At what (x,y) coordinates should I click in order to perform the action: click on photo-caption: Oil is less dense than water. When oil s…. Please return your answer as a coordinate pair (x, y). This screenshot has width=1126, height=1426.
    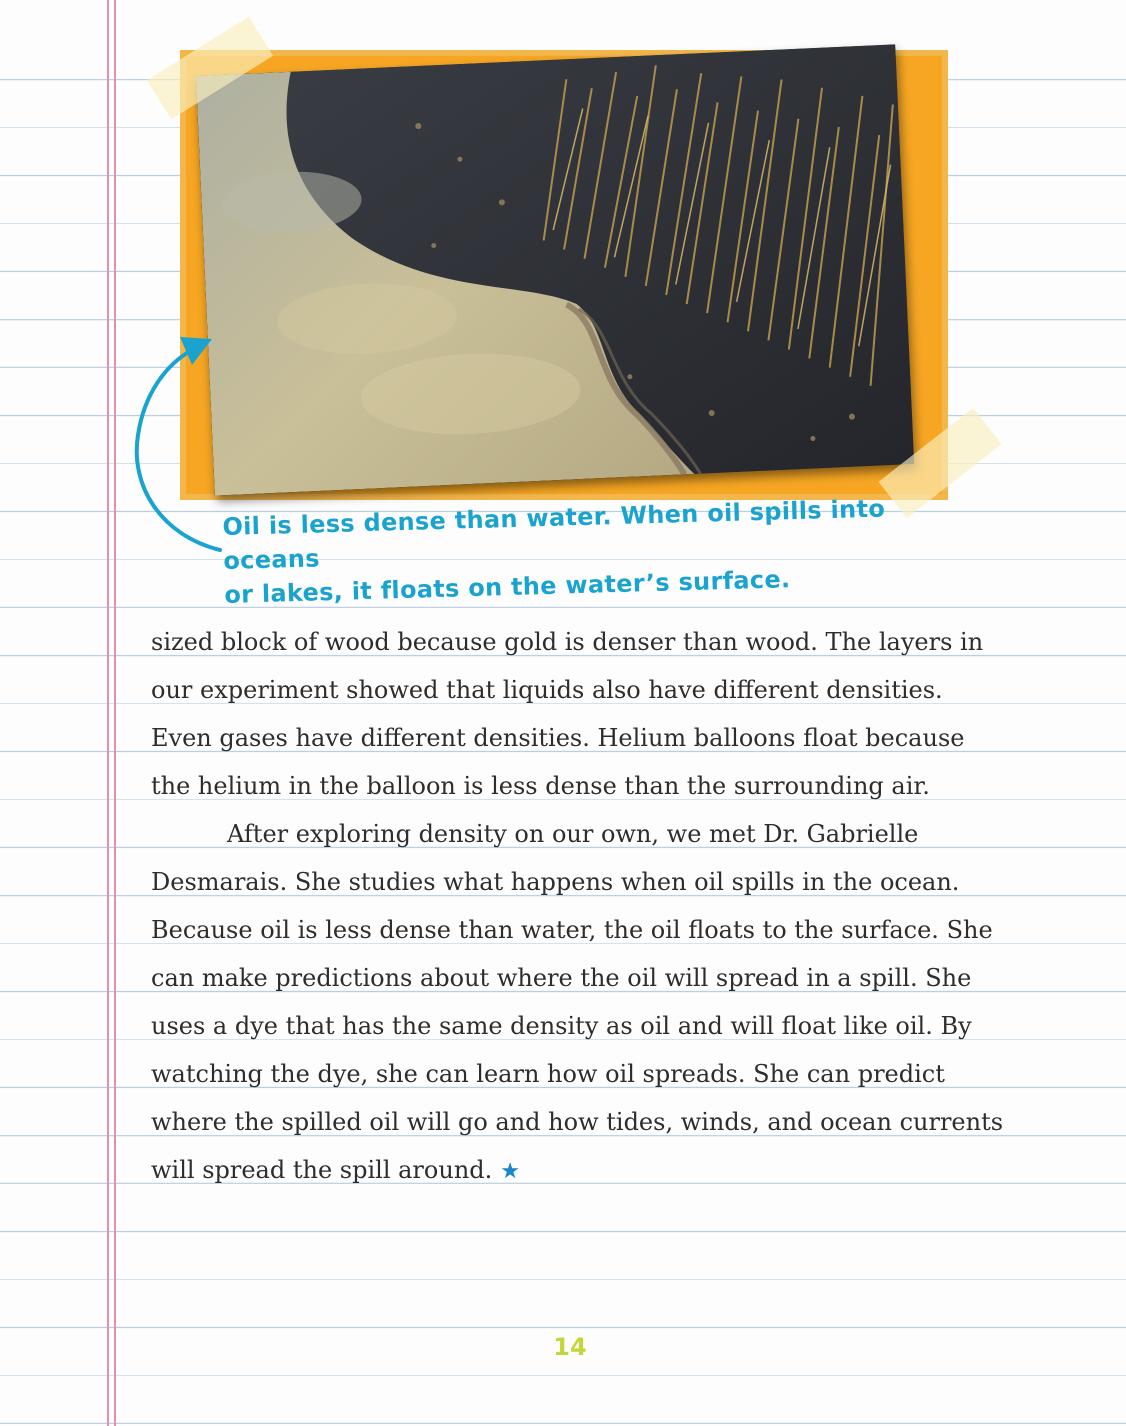
    Looking at the image, I should click on (573, 551).